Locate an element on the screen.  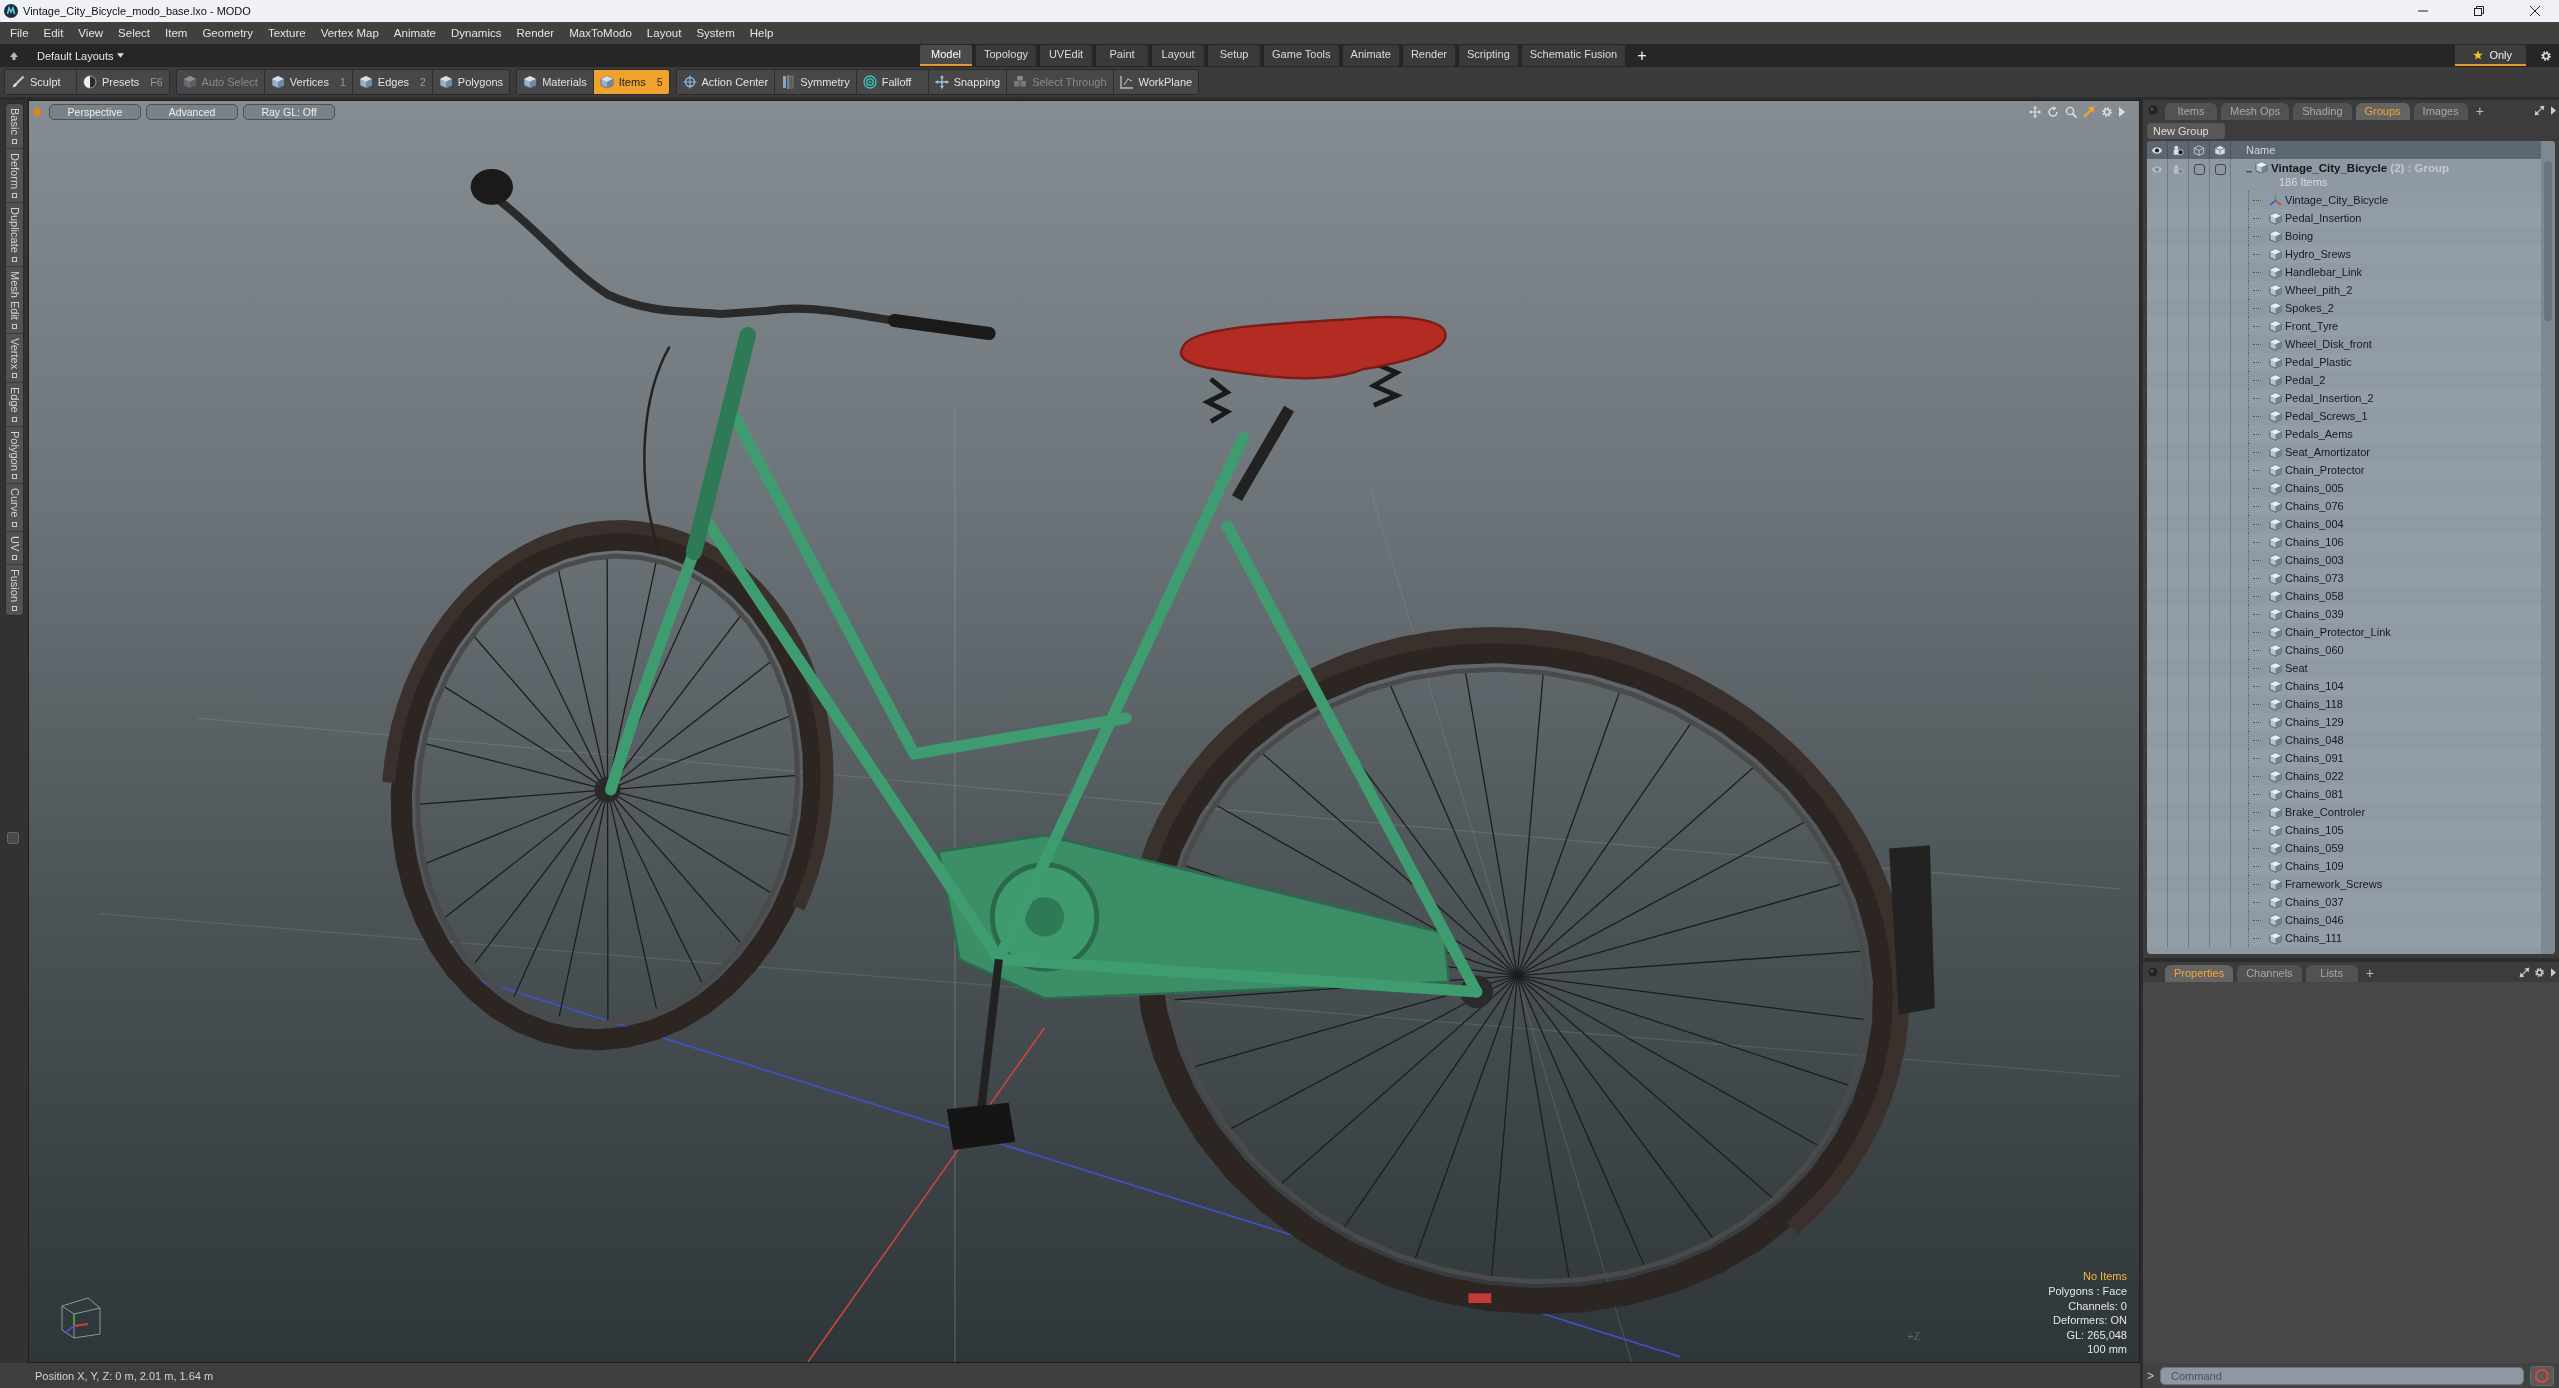
tree-item: Chains_060 is located at coordinates (2344, 650).